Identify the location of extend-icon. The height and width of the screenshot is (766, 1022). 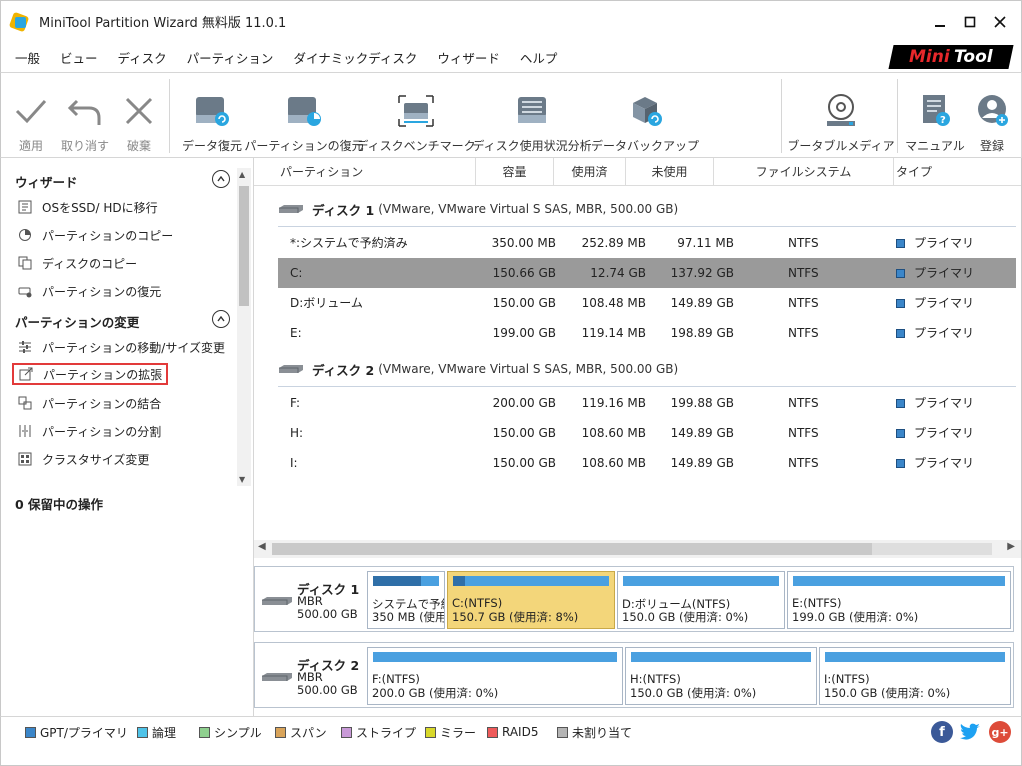
(26, 374).